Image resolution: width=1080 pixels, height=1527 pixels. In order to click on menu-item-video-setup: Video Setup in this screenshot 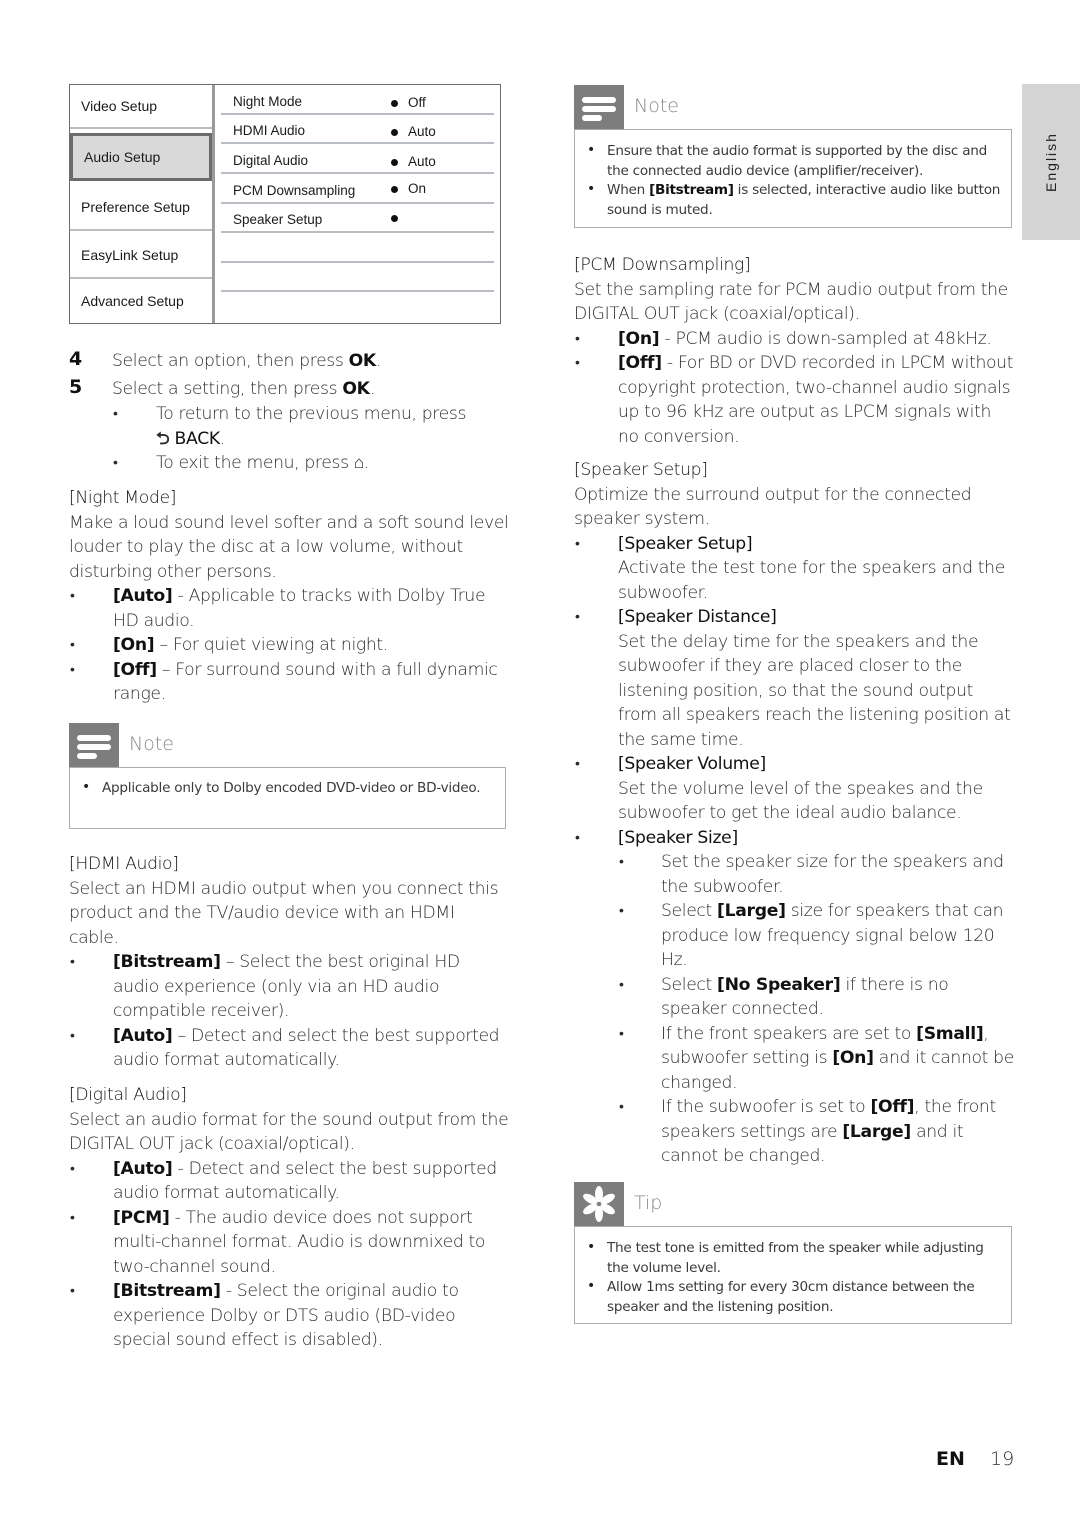, I will do `click(141, 107)`.